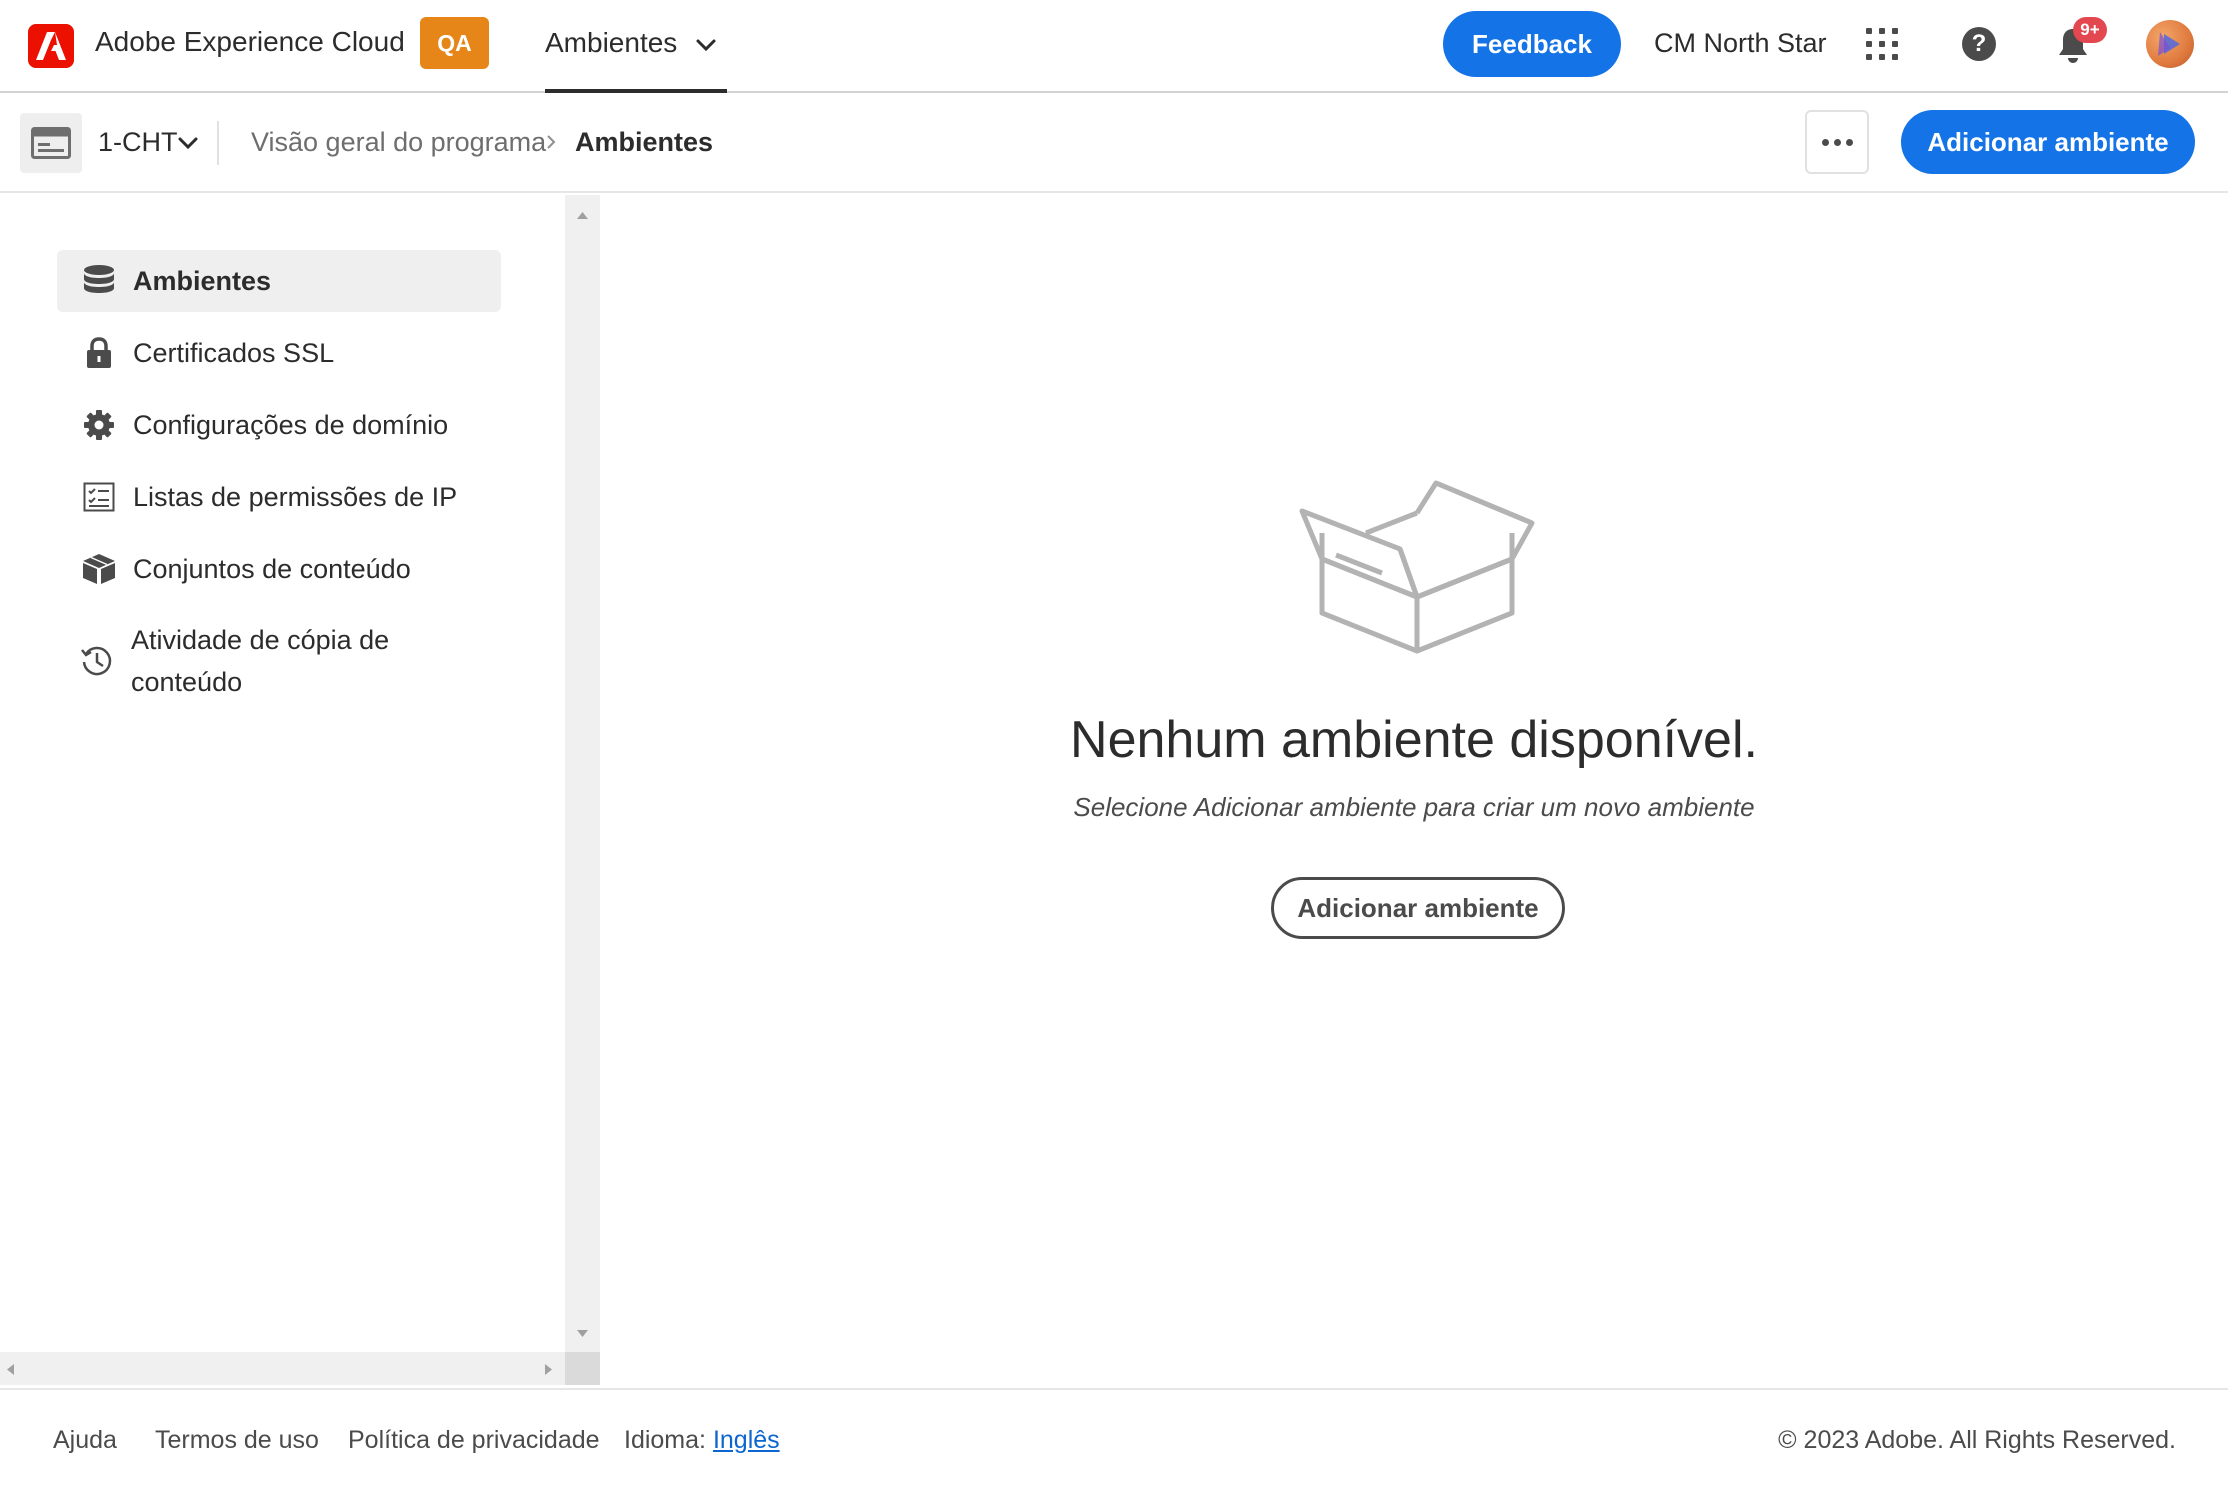 This screenshot has height=1490, width=2228. I want to click on scroll-left-arrow-icon, so click(10, 1372).